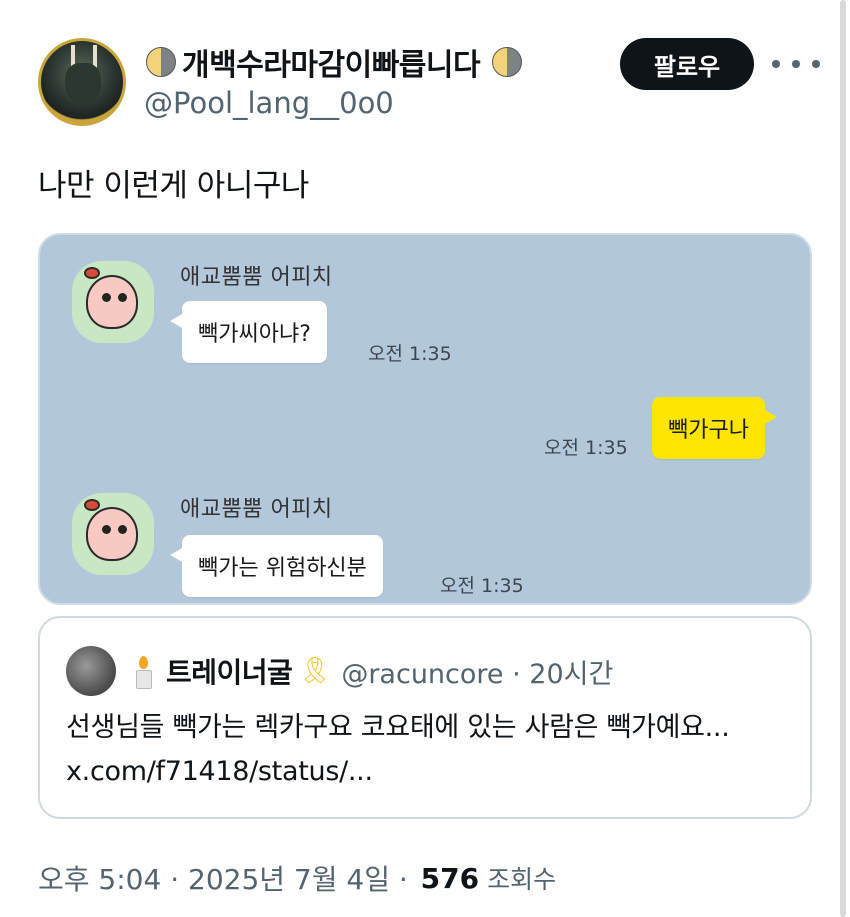  I want to click on more-options-icon, so click(796, 64).